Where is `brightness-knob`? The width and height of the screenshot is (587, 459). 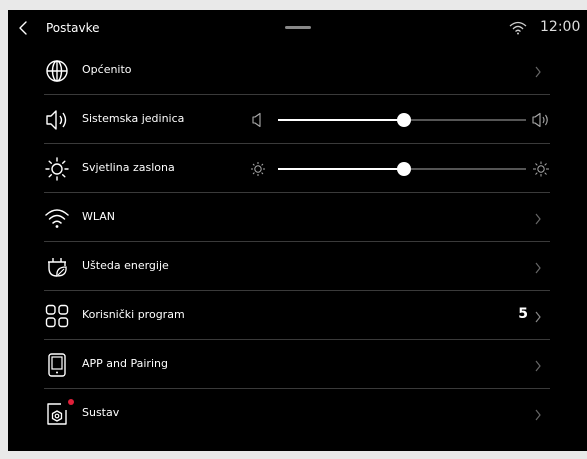
brightness-knob is located at coordinates (404, 169).